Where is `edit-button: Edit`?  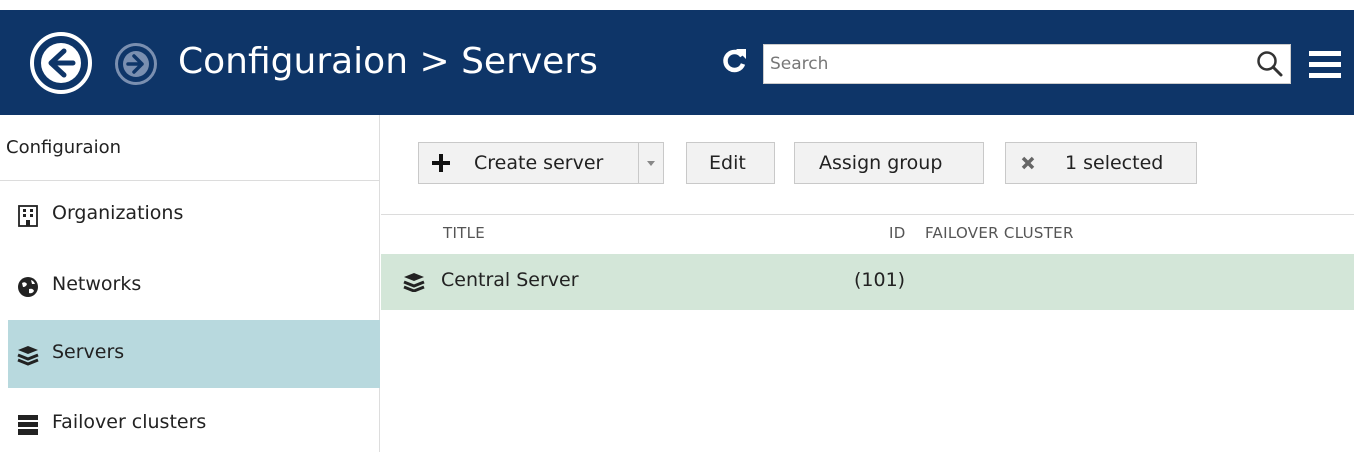
edit-button: Edit is located at coordinates (730, 163).